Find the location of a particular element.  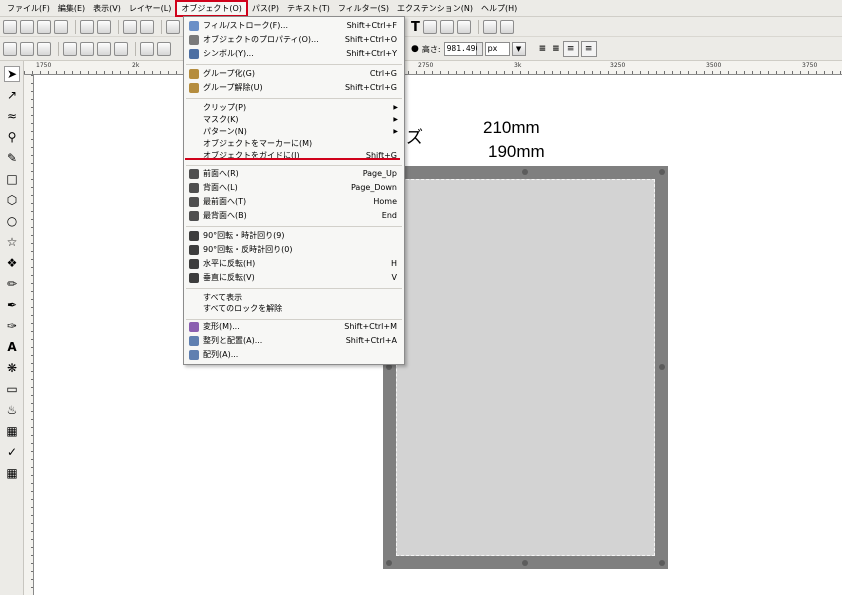

height-input: 981.496 is located at coordinates (461, 49).